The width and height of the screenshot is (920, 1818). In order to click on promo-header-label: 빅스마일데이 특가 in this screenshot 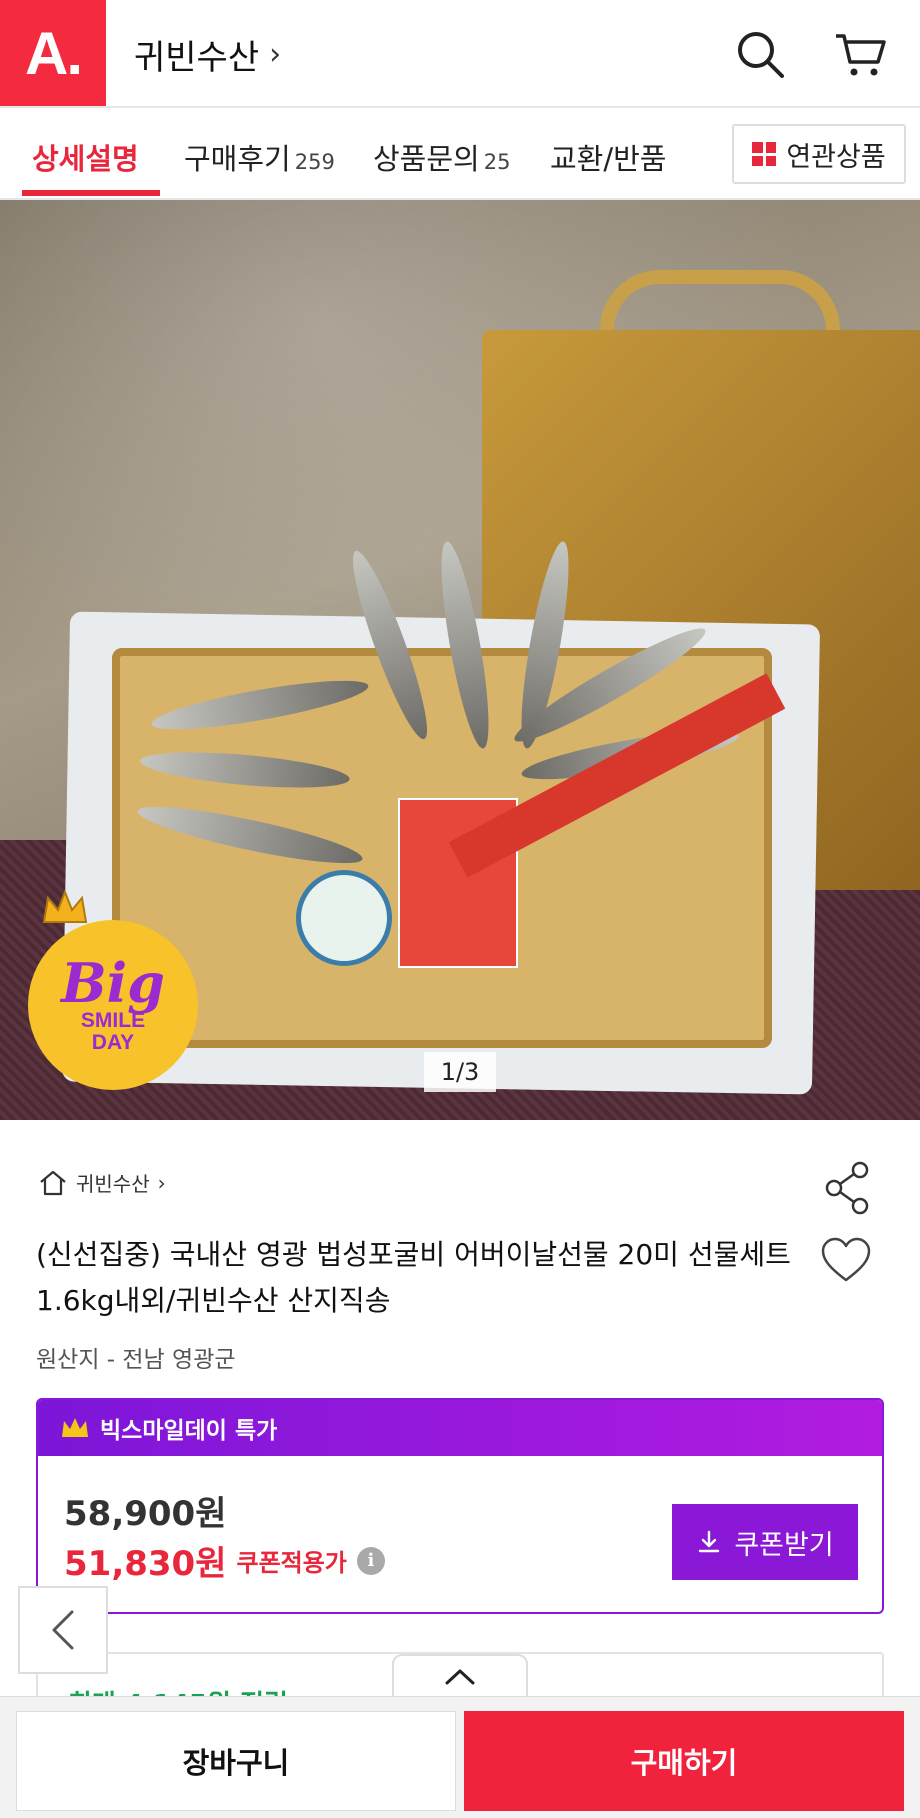, I will do `click(189, 1431)`.